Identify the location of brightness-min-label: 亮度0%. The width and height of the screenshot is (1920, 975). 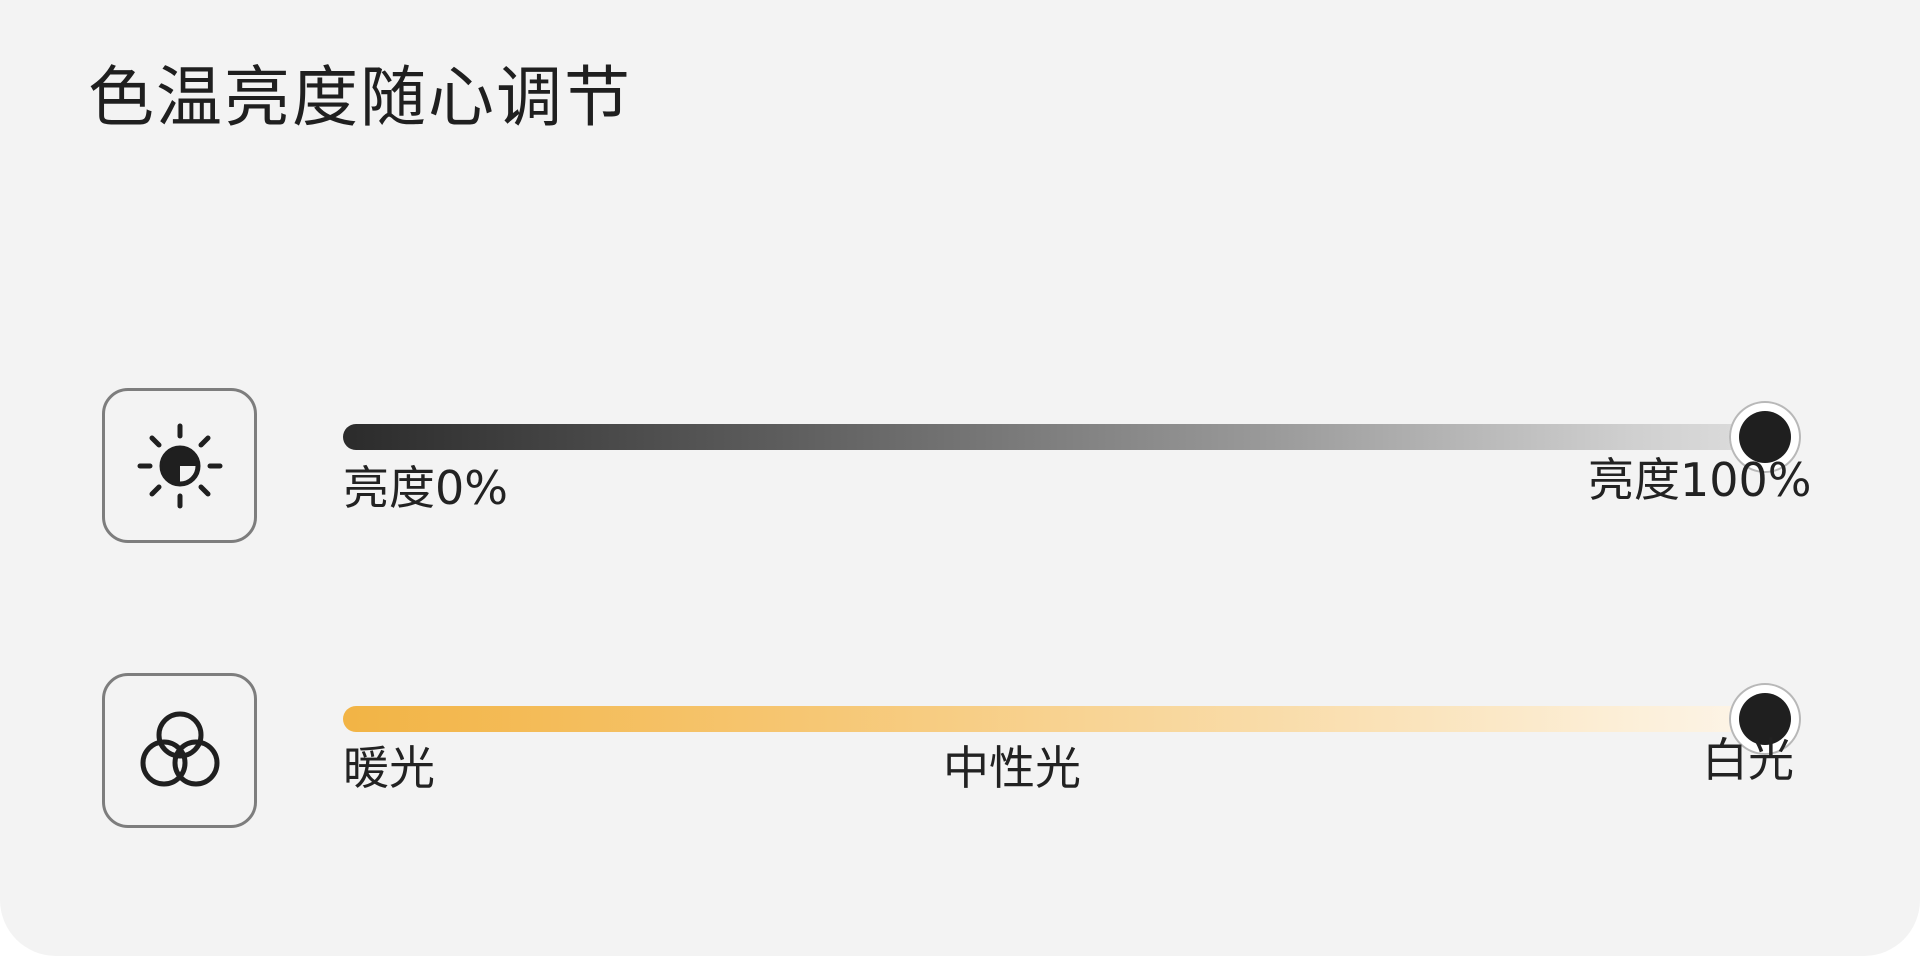
(425, 488).